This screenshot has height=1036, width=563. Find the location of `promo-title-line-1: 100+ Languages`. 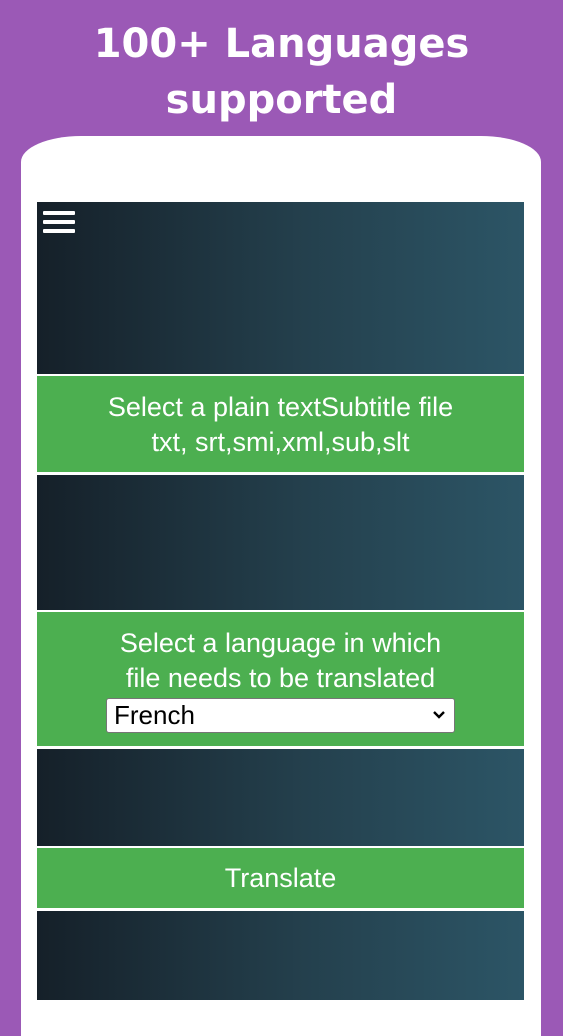

promo-title-line-1: 100+ Languages is located at coordinates (281, 44).